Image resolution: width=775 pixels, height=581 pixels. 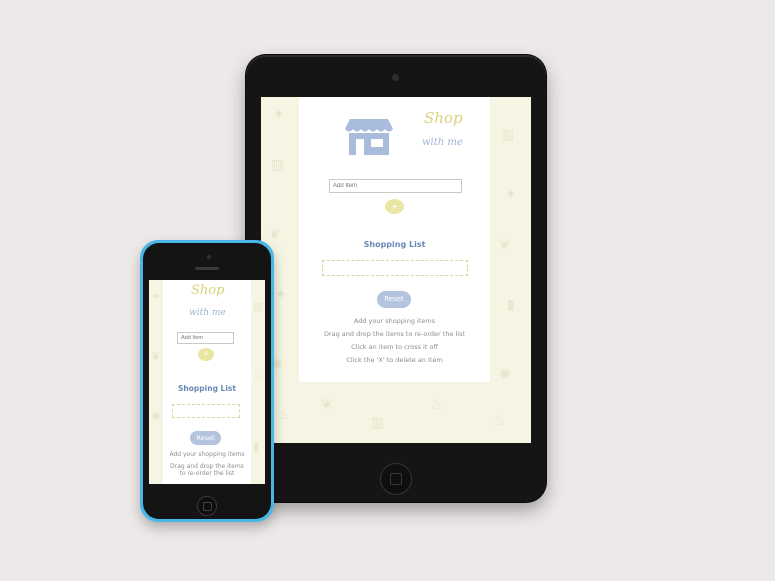 I want to click on phone-add-item-input, so click(x=205, y=338).